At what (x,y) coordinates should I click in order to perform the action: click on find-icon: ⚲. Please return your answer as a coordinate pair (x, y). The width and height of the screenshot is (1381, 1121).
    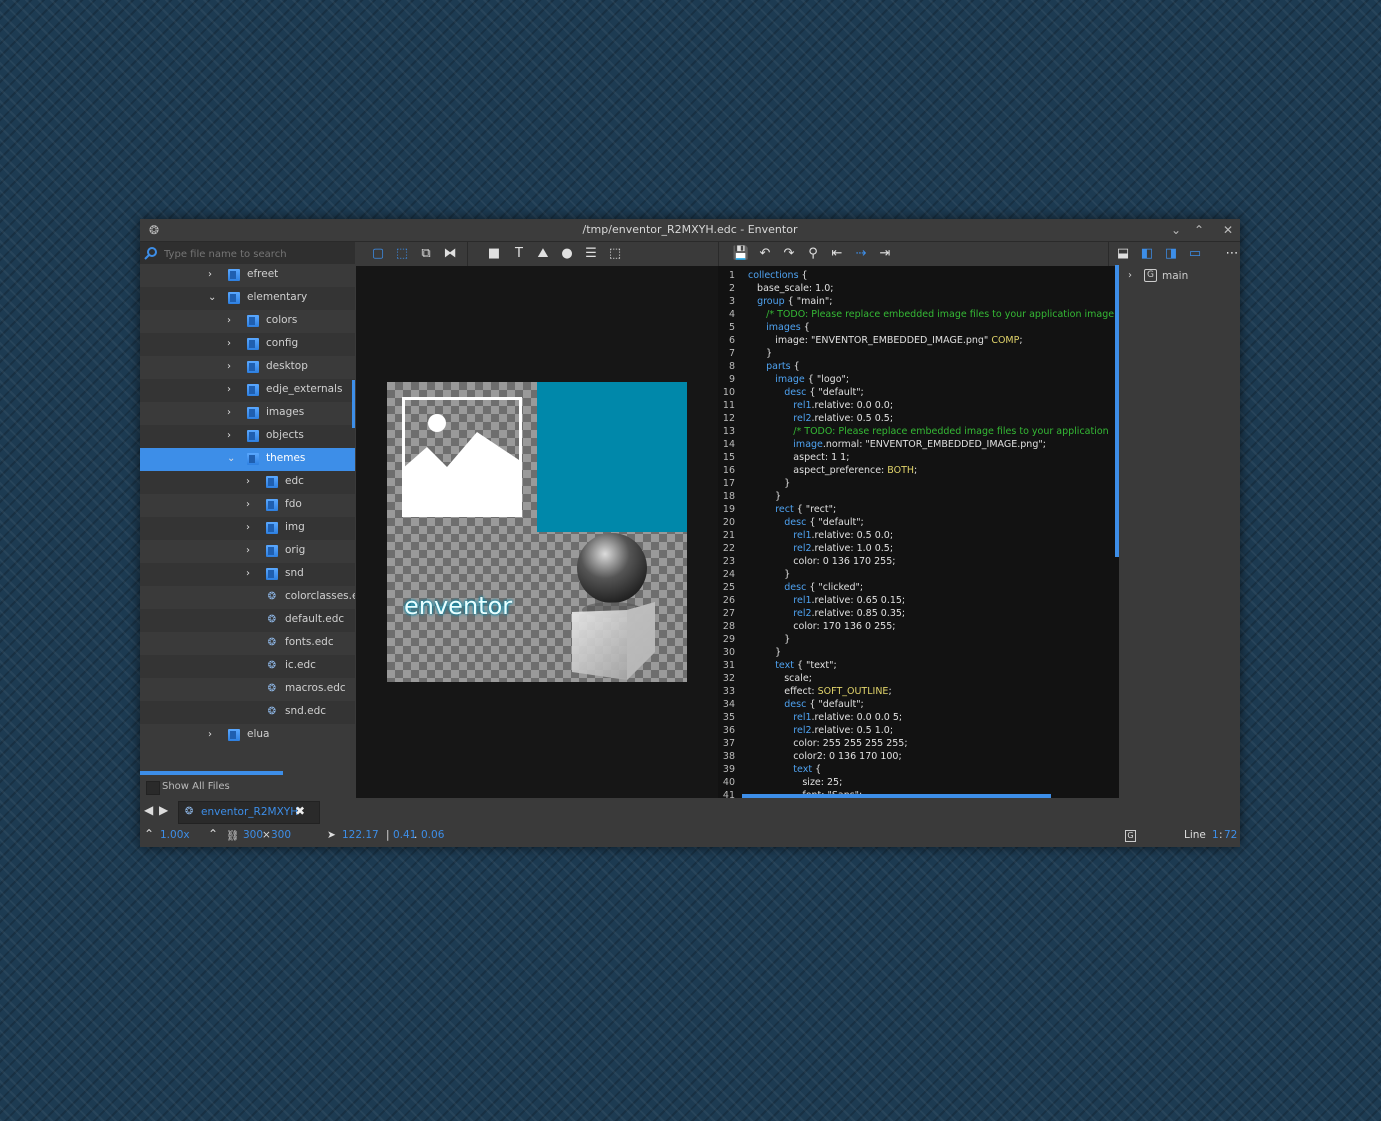
    Looking at the image, I should click on (813, 254).